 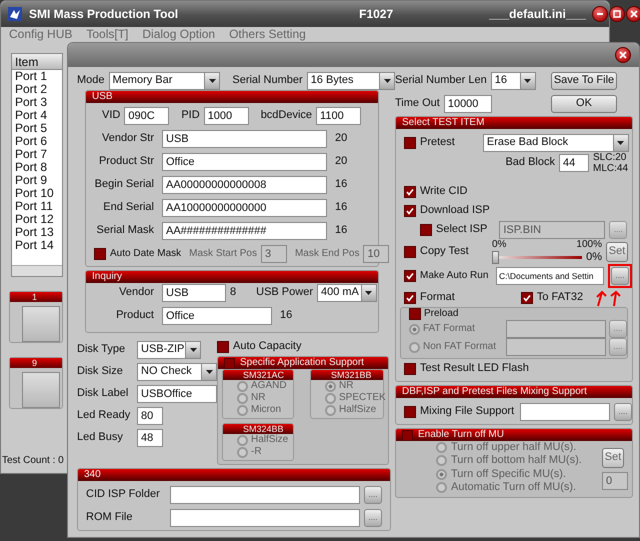 What do you see at coordinates (37, 76) in the screenshot?
I see `list-item: Port 1` at bounding box center [37, 76].